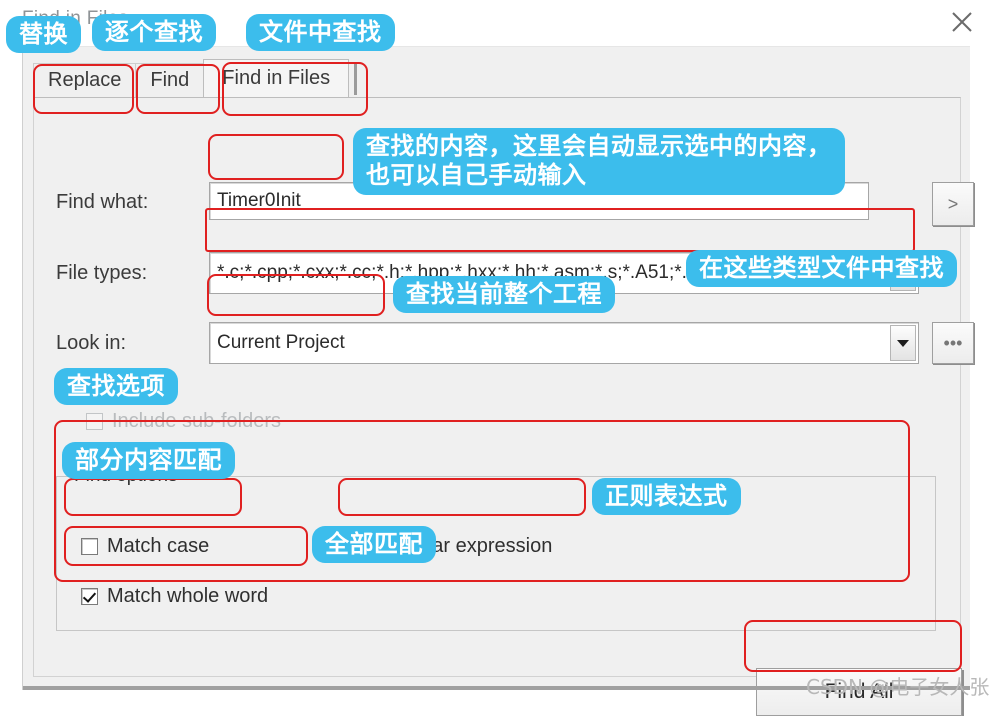 The width and height of the screenshot is (992, 716). I want to click on match-whole-word-checkbox: Match whole word, so click(174, 596).